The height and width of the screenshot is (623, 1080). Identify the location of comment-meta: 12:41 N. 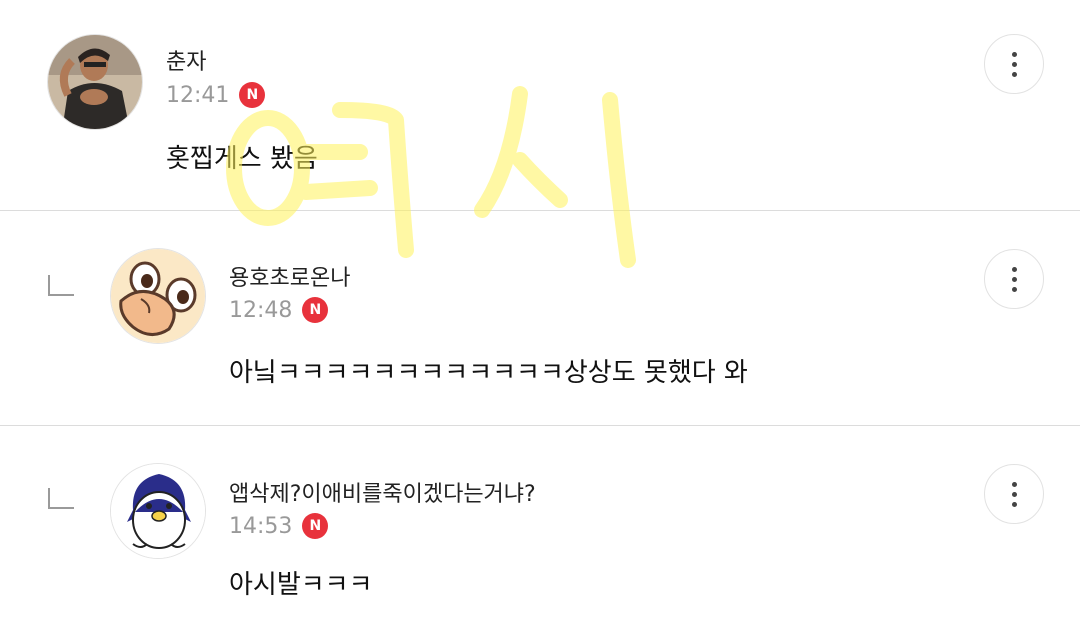
(216, 95).